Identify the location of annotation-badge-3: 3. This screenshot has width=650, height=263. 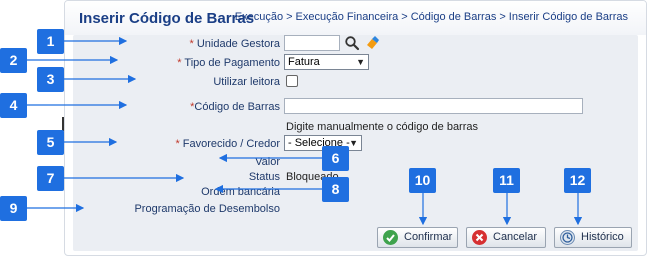
(50, 79).